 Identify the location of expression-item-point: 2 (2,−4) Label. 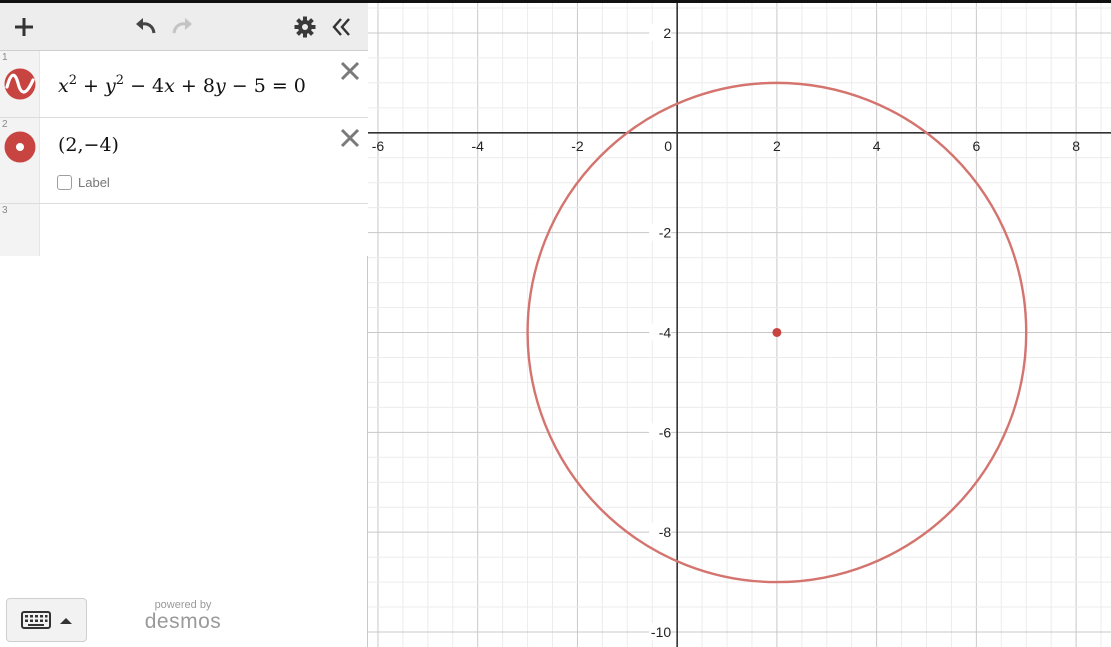
(184, 161).